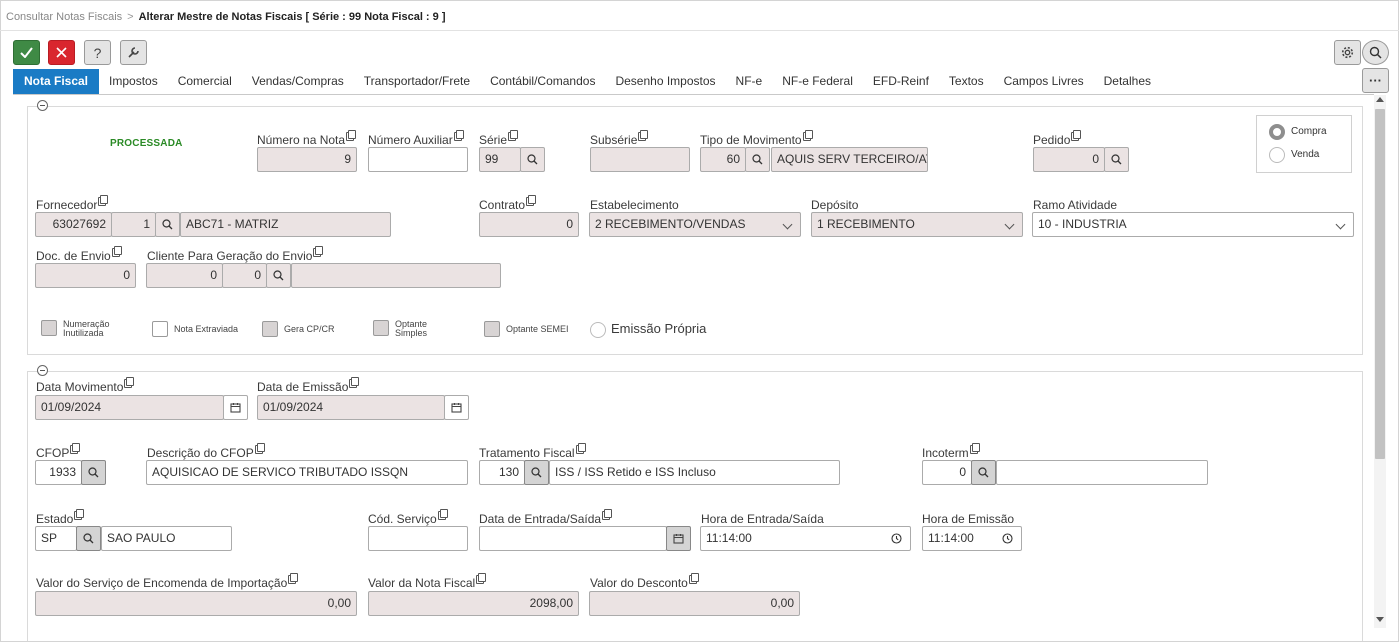  Describe the element at coordinates (573, 538) in the screenshot. I see `data-entrada-saida-input` at that location.